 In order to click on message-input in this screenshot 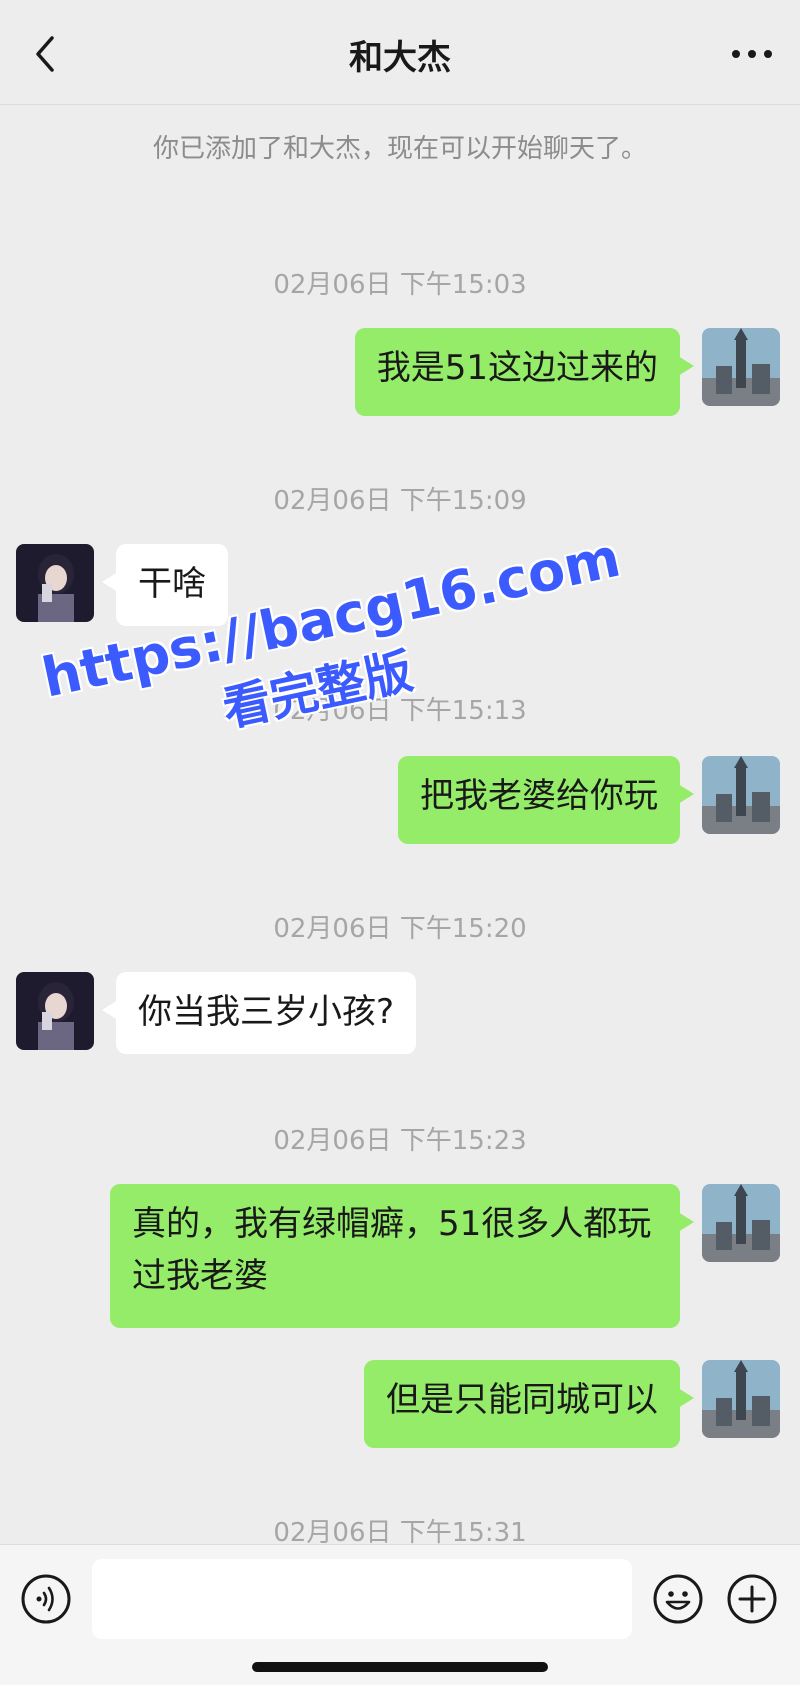, I will do `click(362, 1599)`.